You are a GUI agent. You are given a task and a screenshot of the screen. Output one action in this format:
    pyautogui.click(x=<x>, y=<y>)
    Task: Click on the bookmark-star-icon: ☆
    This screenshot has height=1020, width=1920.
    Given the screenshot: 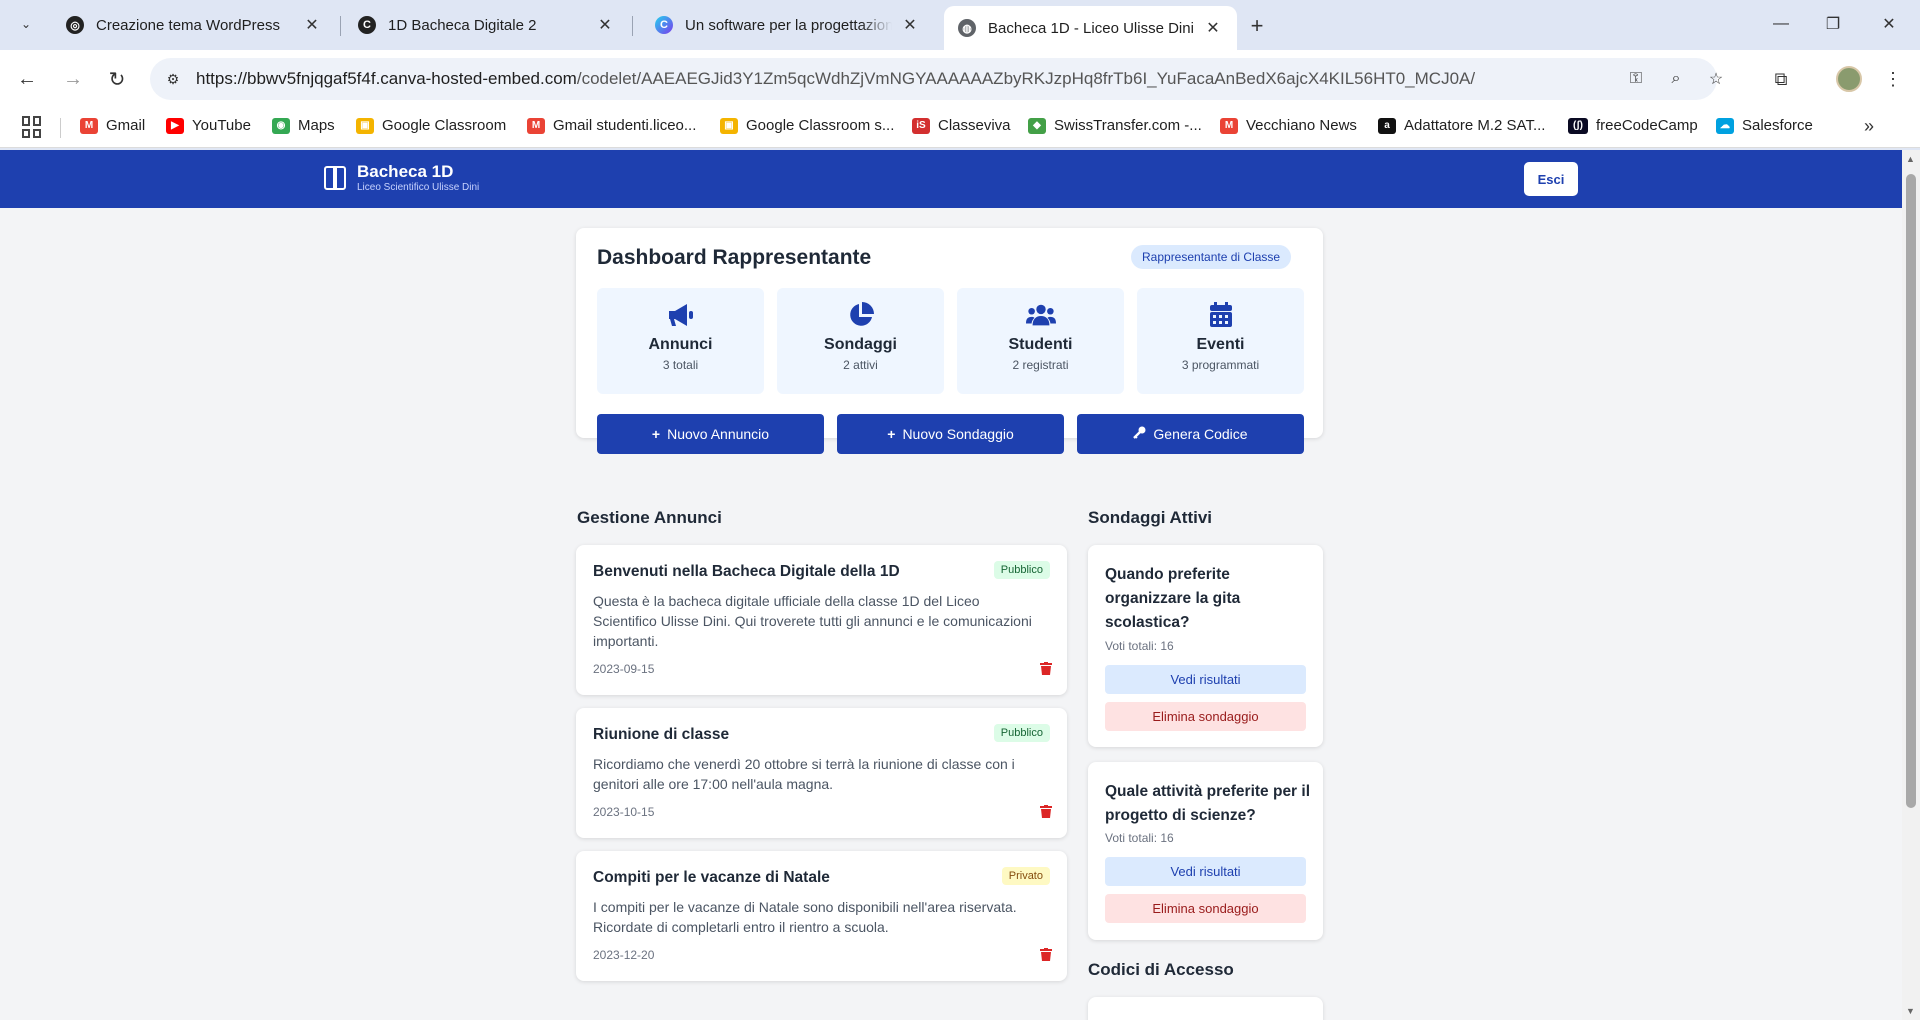 What is the action you would take?
    pyautogui.click(x=1716, y=79)
    